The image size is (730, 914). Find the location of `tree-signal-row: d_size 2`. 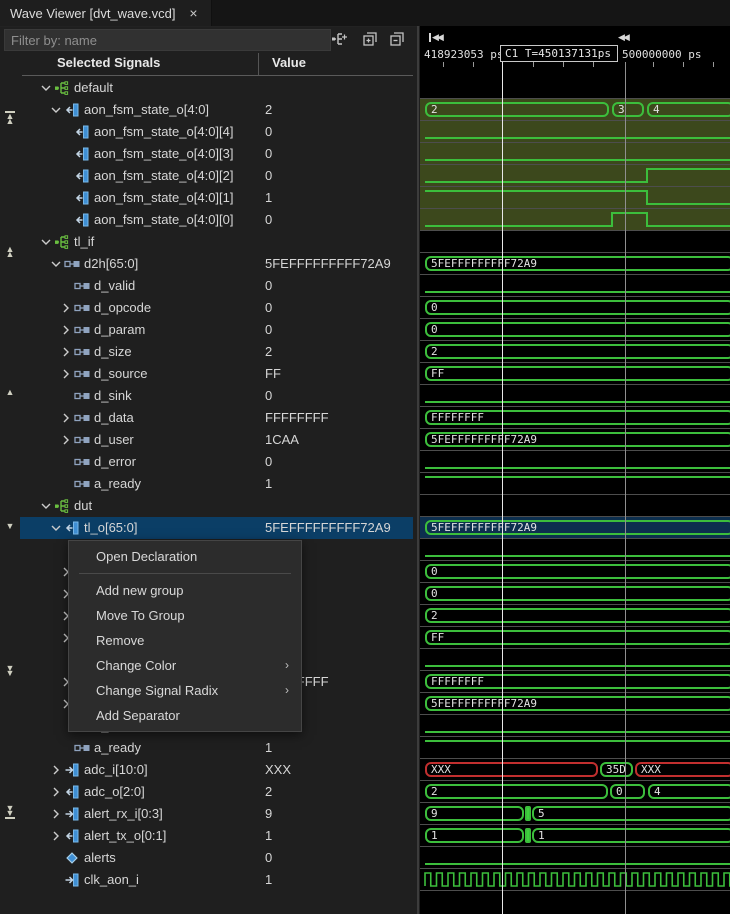

tree-signal-row: d_size 2 is located at coordinates (216, 352).